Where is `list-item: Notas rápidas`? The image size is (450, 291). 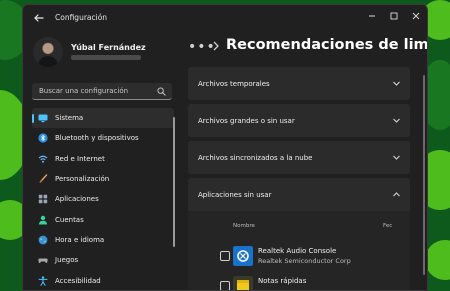 list-item: Notas rápidas is located at coordinates (299, 281).